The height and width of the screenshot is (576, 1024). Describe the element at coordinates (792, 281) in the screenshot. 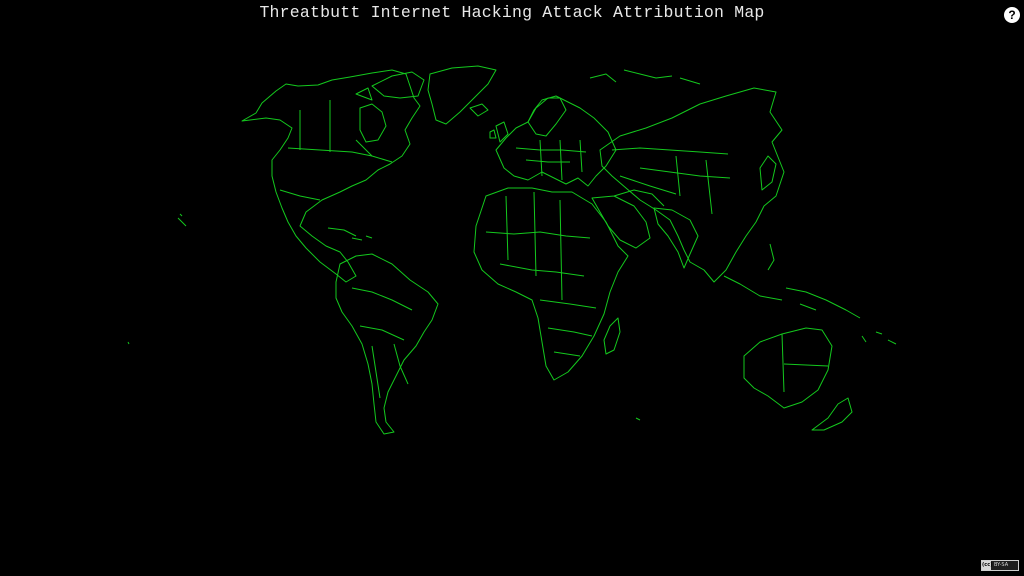

I see `southeast-asia-islands` at that location.